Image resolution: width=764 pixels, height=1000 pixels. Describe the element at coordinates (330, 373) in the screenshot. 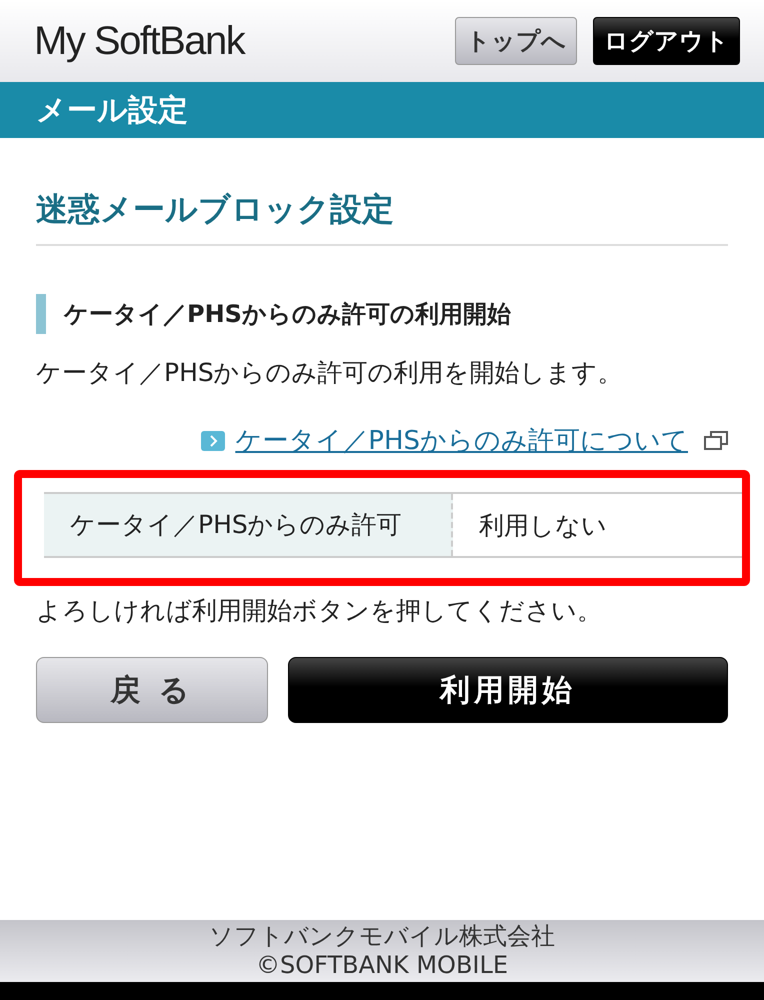

I see `description: ケータイ／PHSからのみ許可の利用を開始します。` at that location.